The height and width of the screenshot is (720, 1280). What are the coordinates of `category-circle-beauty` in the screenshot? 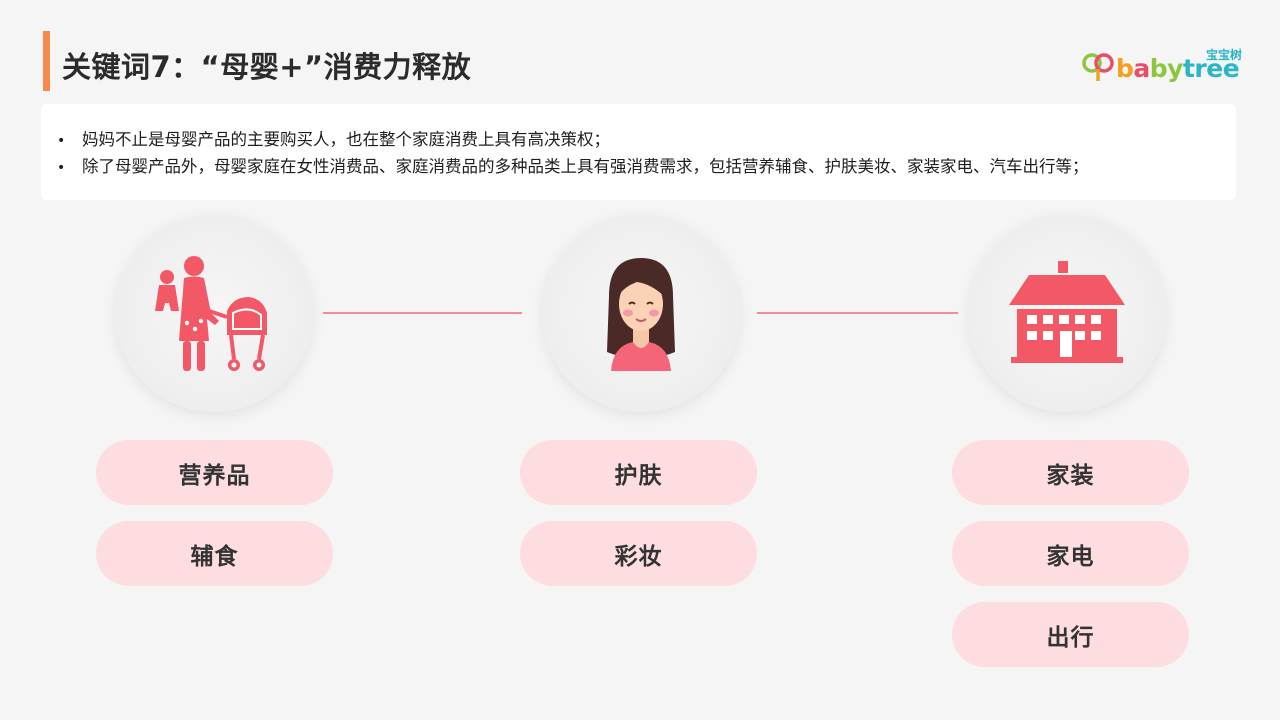 It's located at (641, 313).